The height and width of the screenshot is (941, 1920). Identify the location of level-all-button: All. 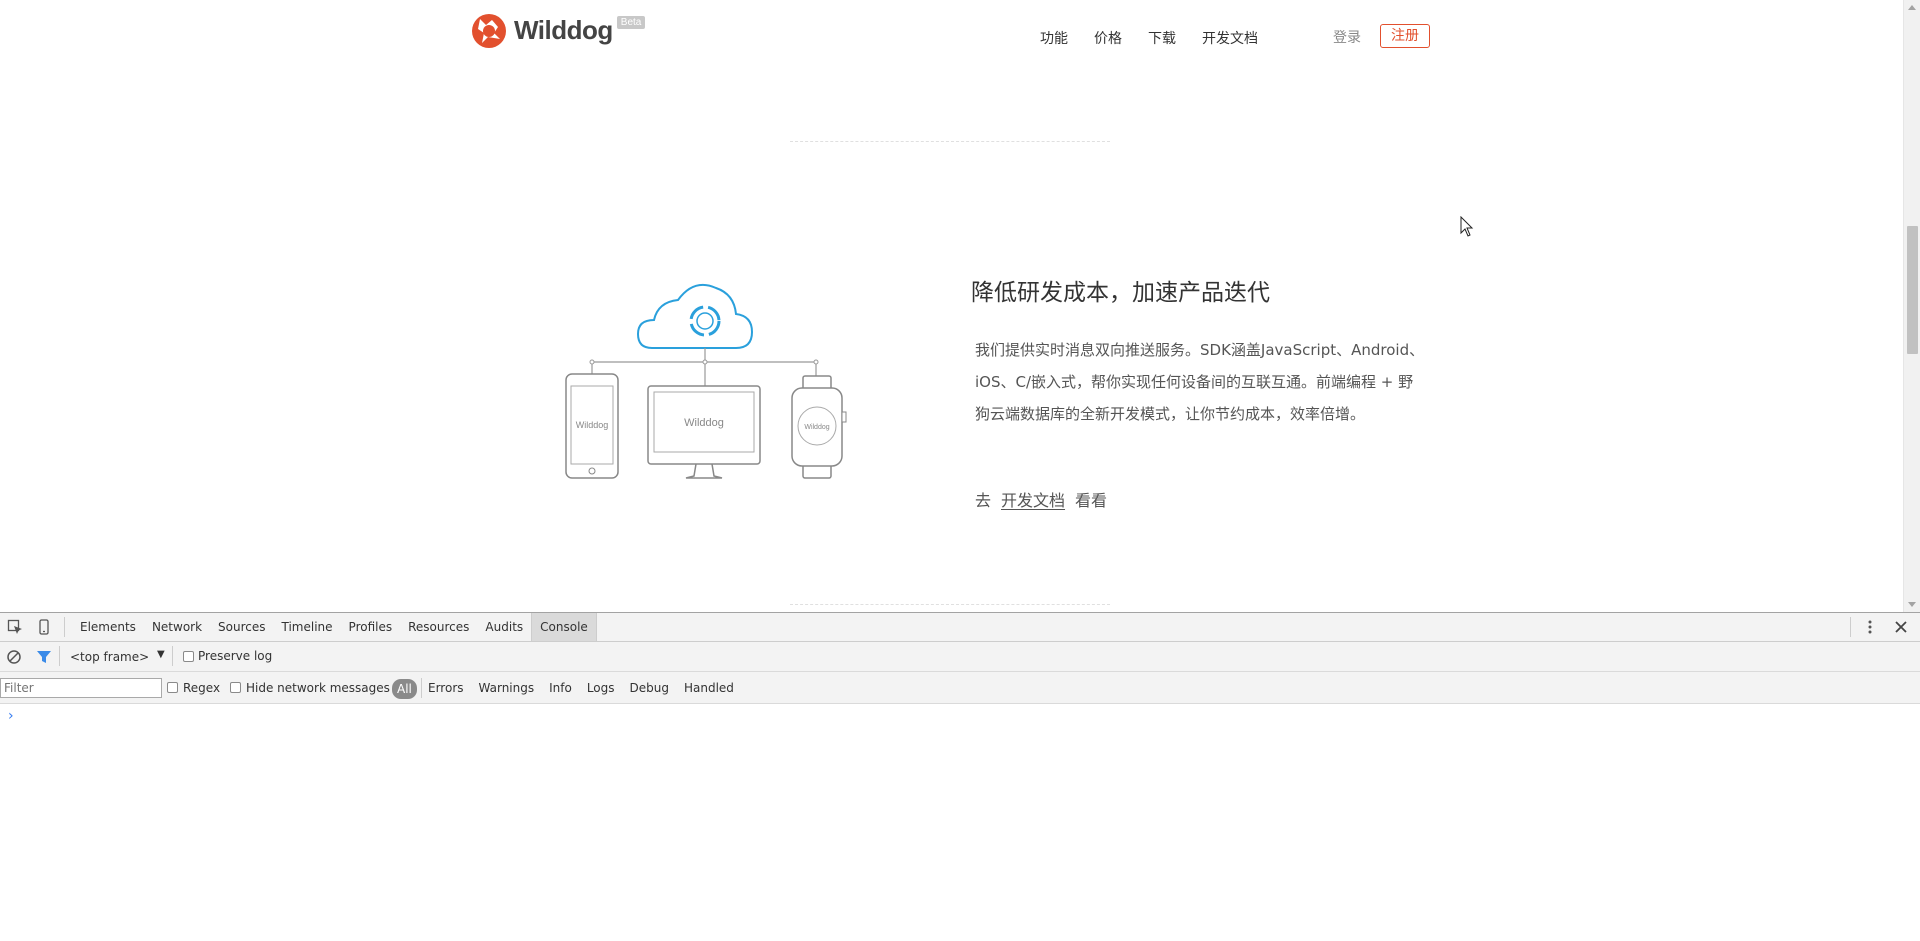
(404, 689).